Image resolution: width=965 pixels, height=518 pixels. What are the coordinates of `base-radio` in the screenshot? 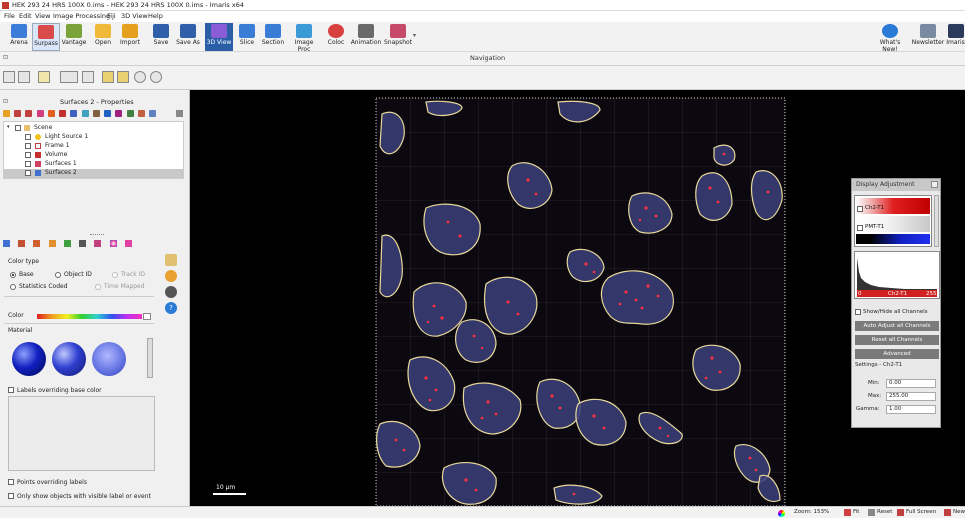 It's located at (13, 275).